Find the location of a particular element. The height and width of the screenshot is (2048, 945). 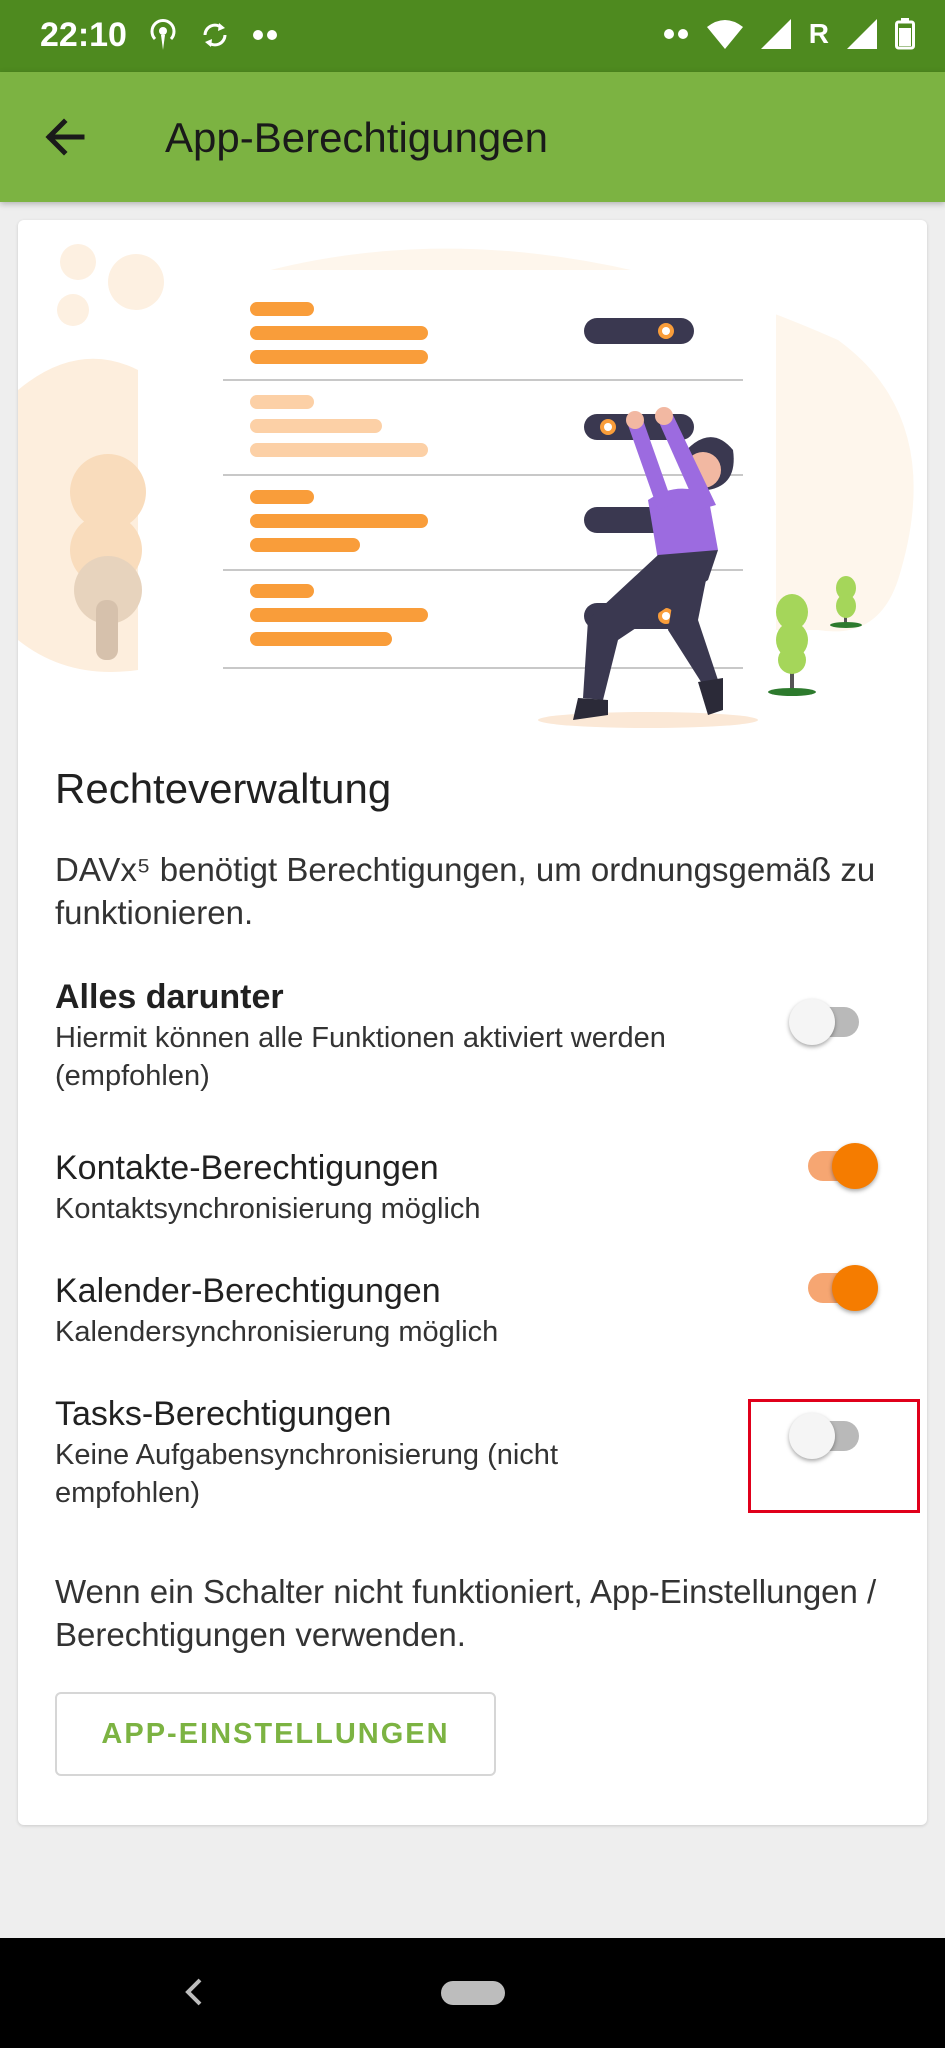

page-title: App-Berechtigungen is located at coordinates (356, 137).